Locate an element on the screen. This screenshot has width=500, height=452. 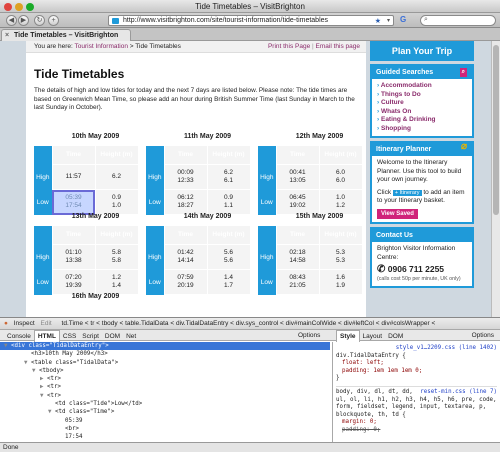
style-panel-tab: Layout is located at coordinates (373, 336).